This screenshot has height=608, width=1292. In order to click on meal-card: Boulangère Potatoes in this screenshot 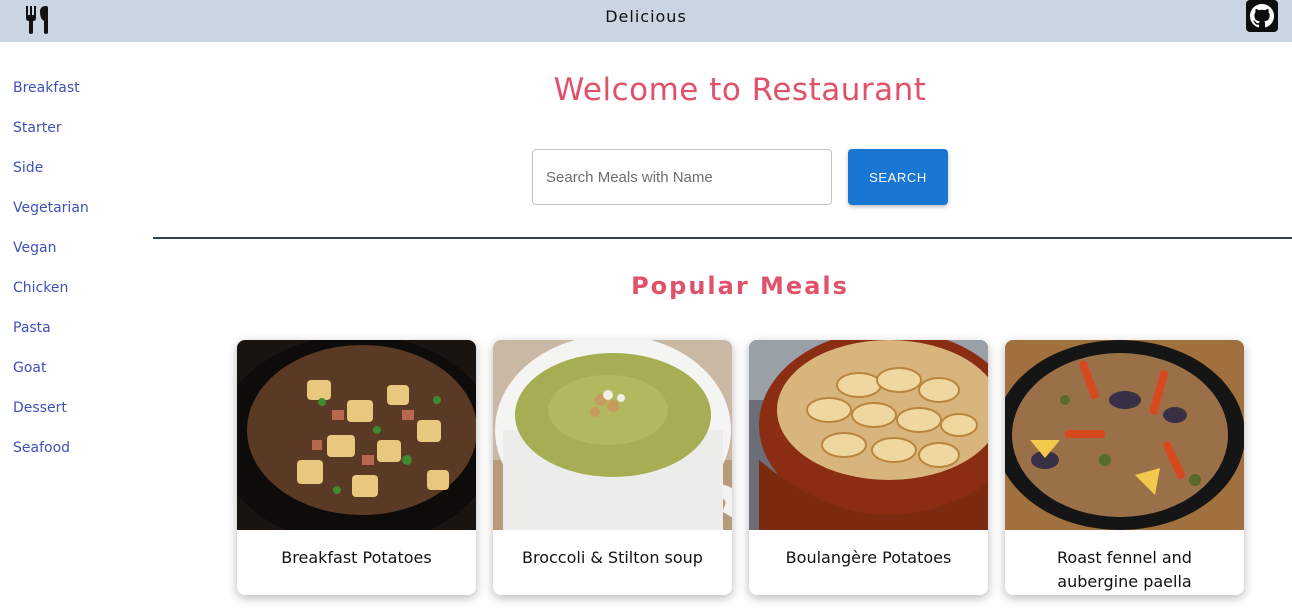, I will do `click(868, 467)`.